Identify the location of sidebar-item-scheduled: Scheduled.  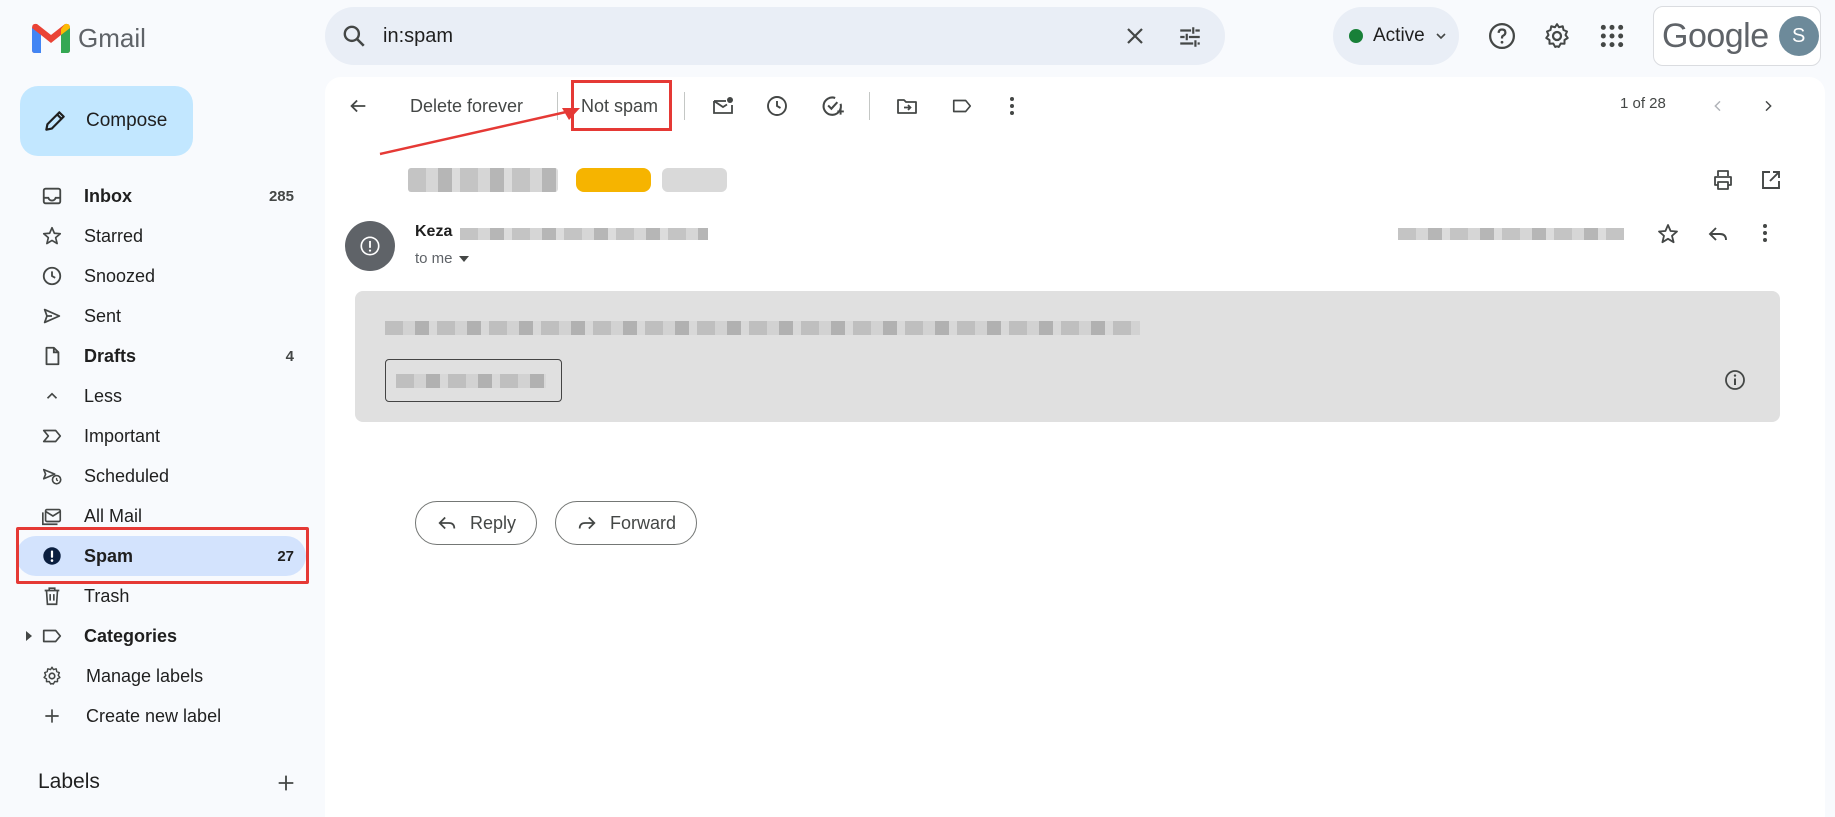
(161, 476).